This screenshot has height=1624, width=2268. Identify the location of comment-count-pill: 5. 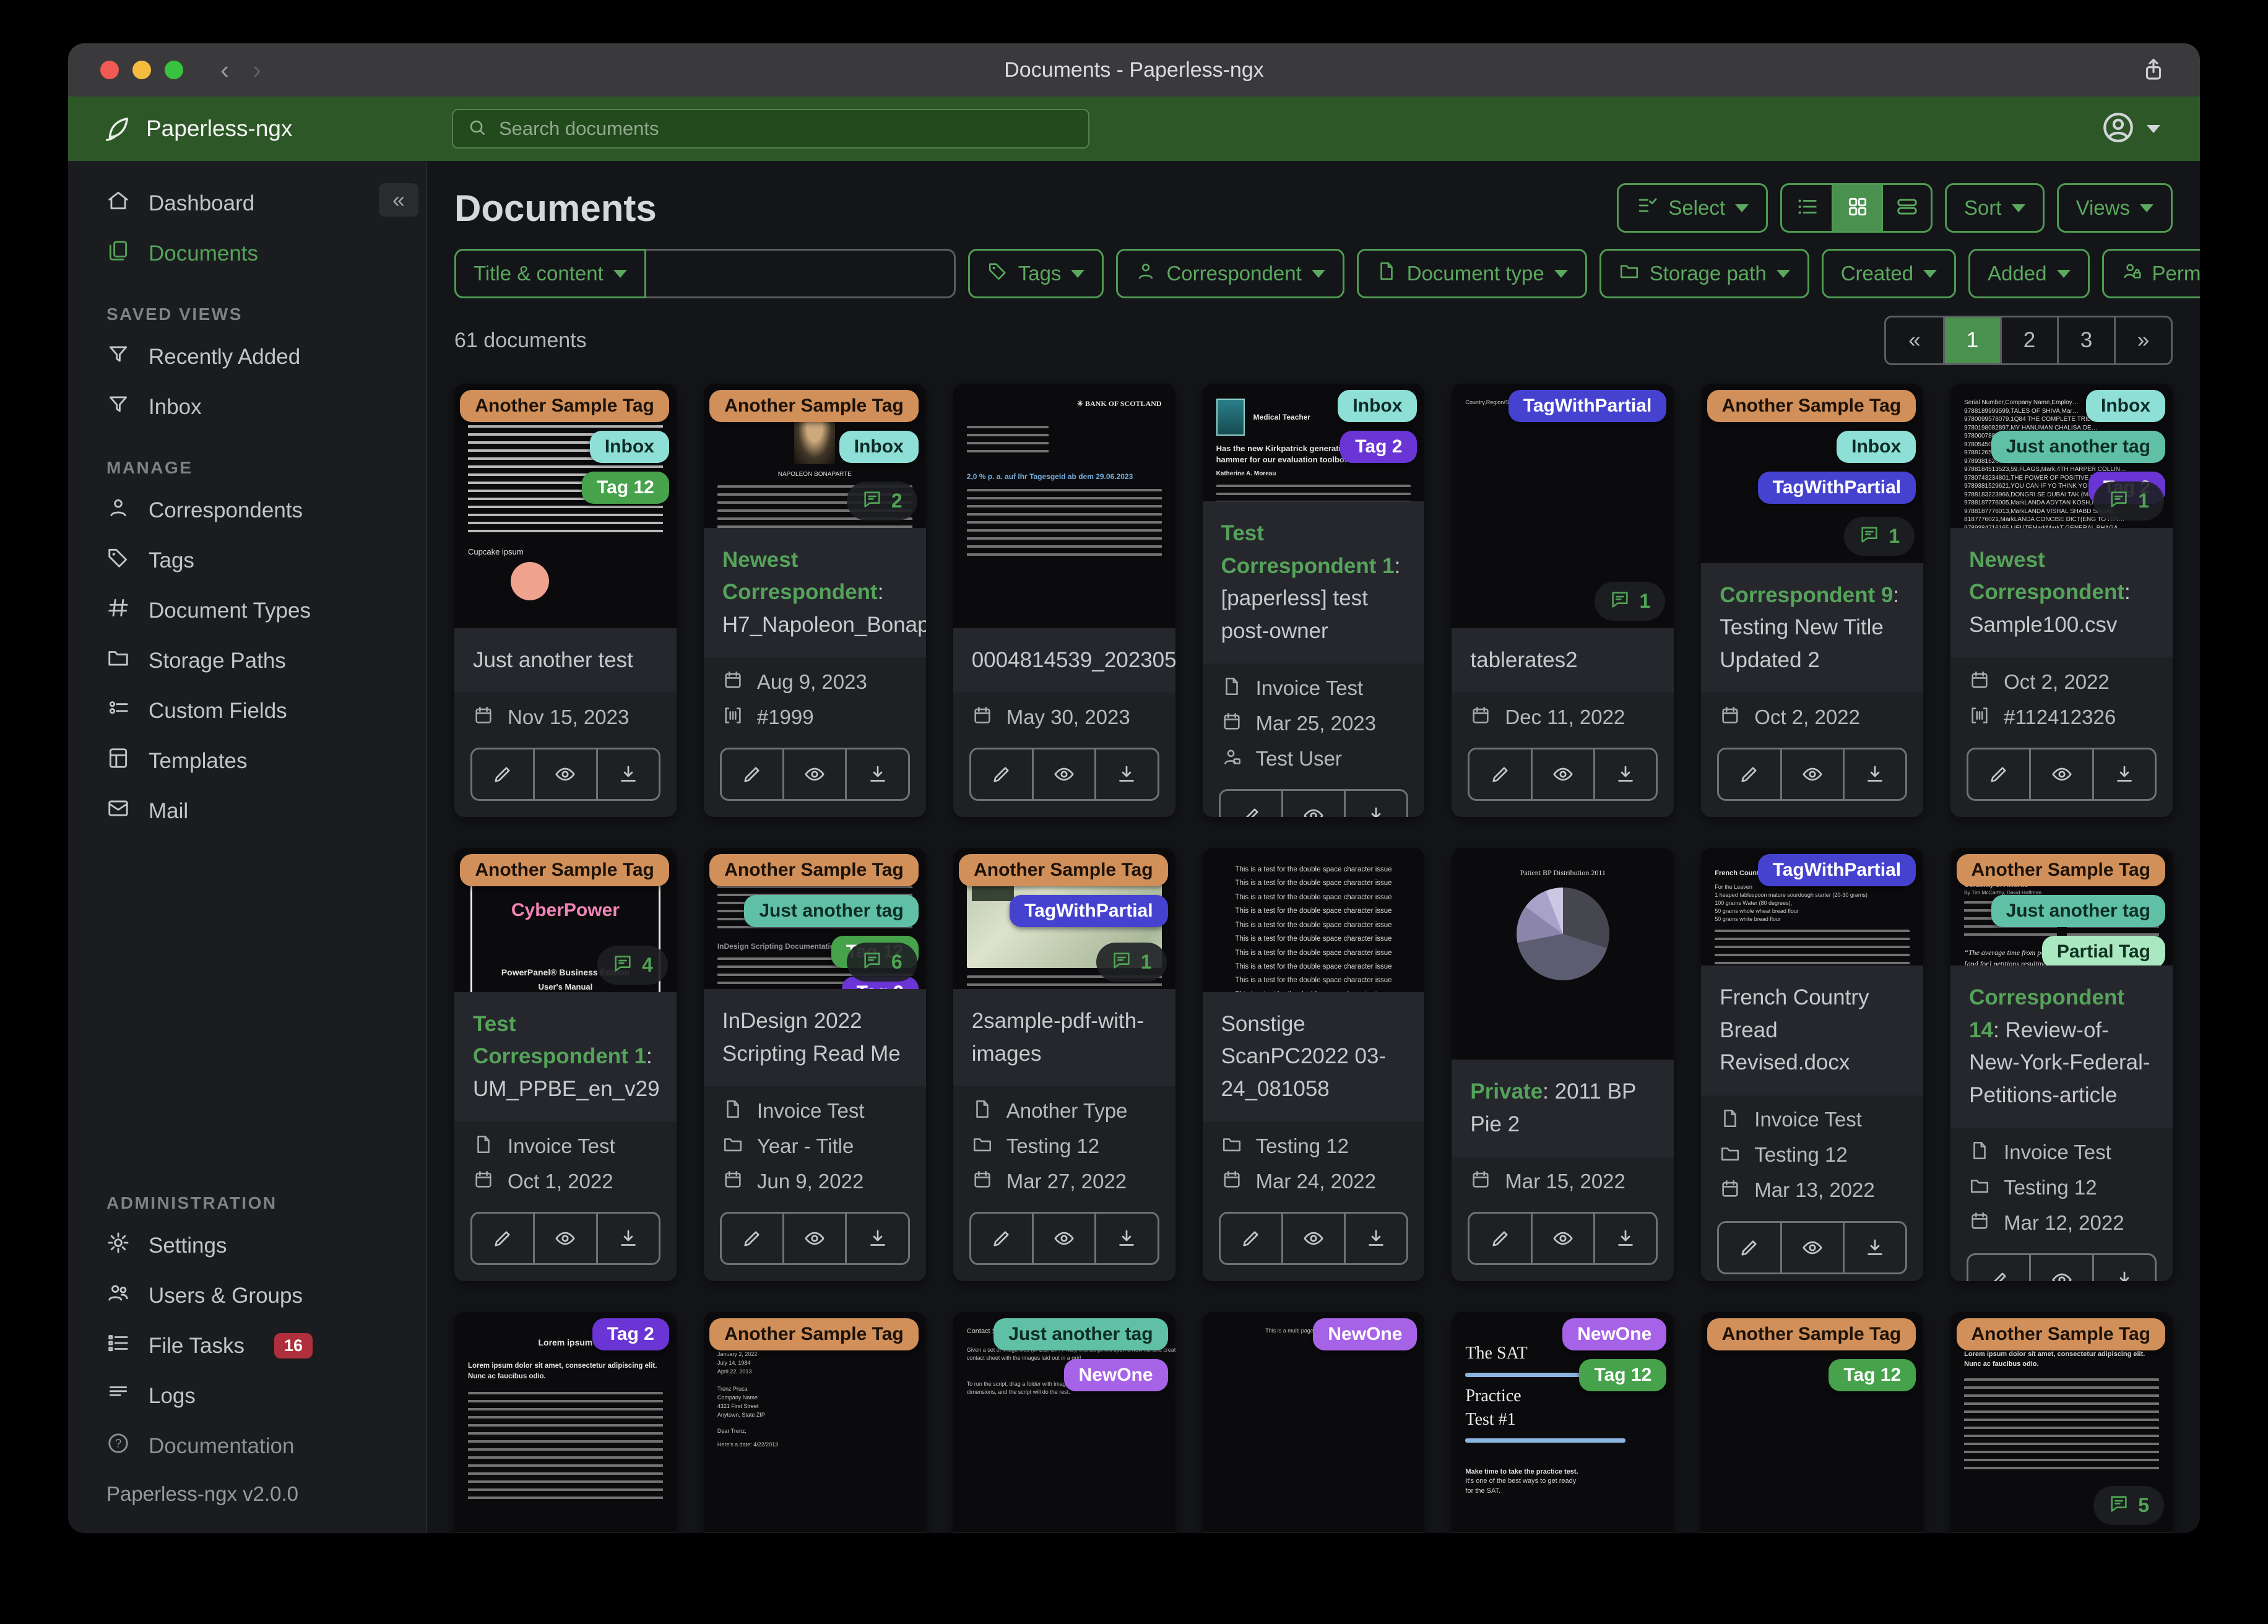
(2128, 1505).